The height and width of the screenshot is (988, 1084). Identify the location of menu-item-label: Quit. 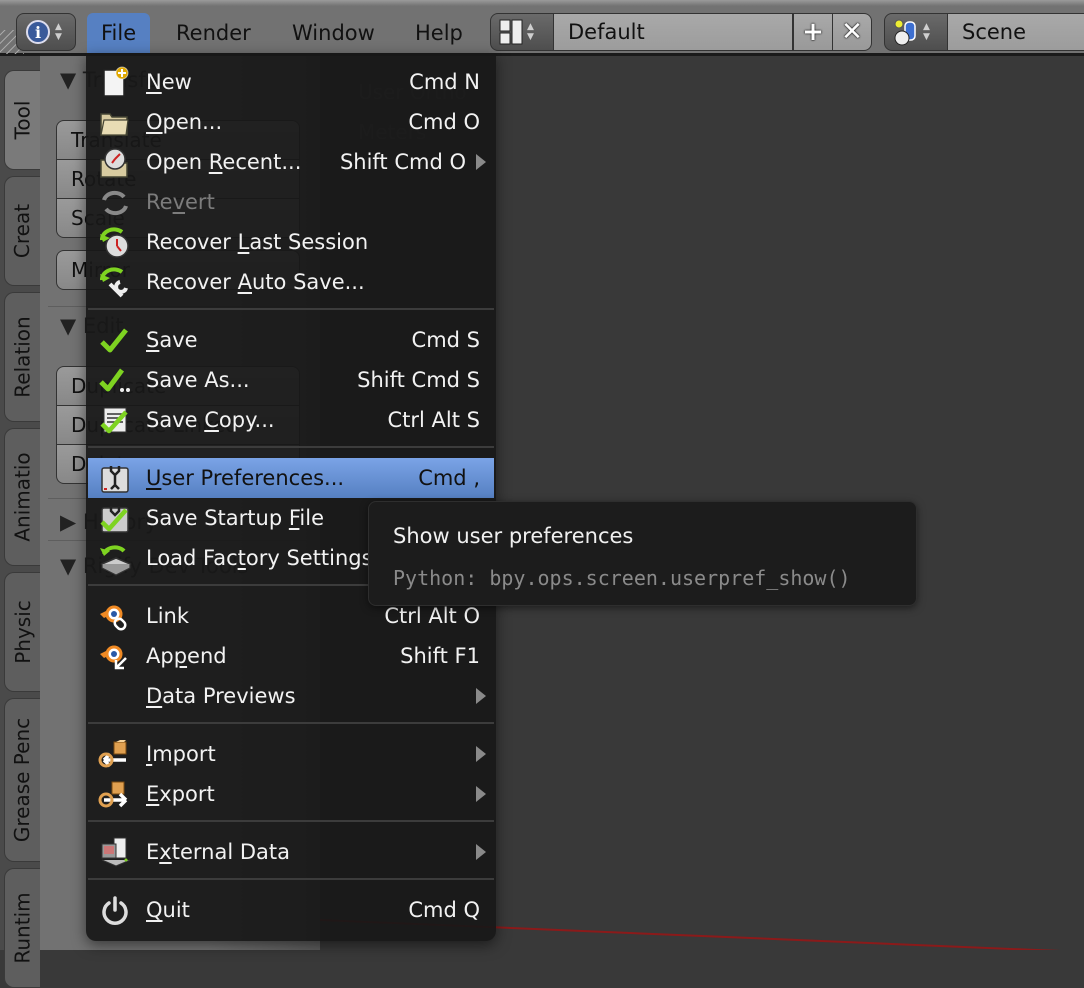
(168, 910).